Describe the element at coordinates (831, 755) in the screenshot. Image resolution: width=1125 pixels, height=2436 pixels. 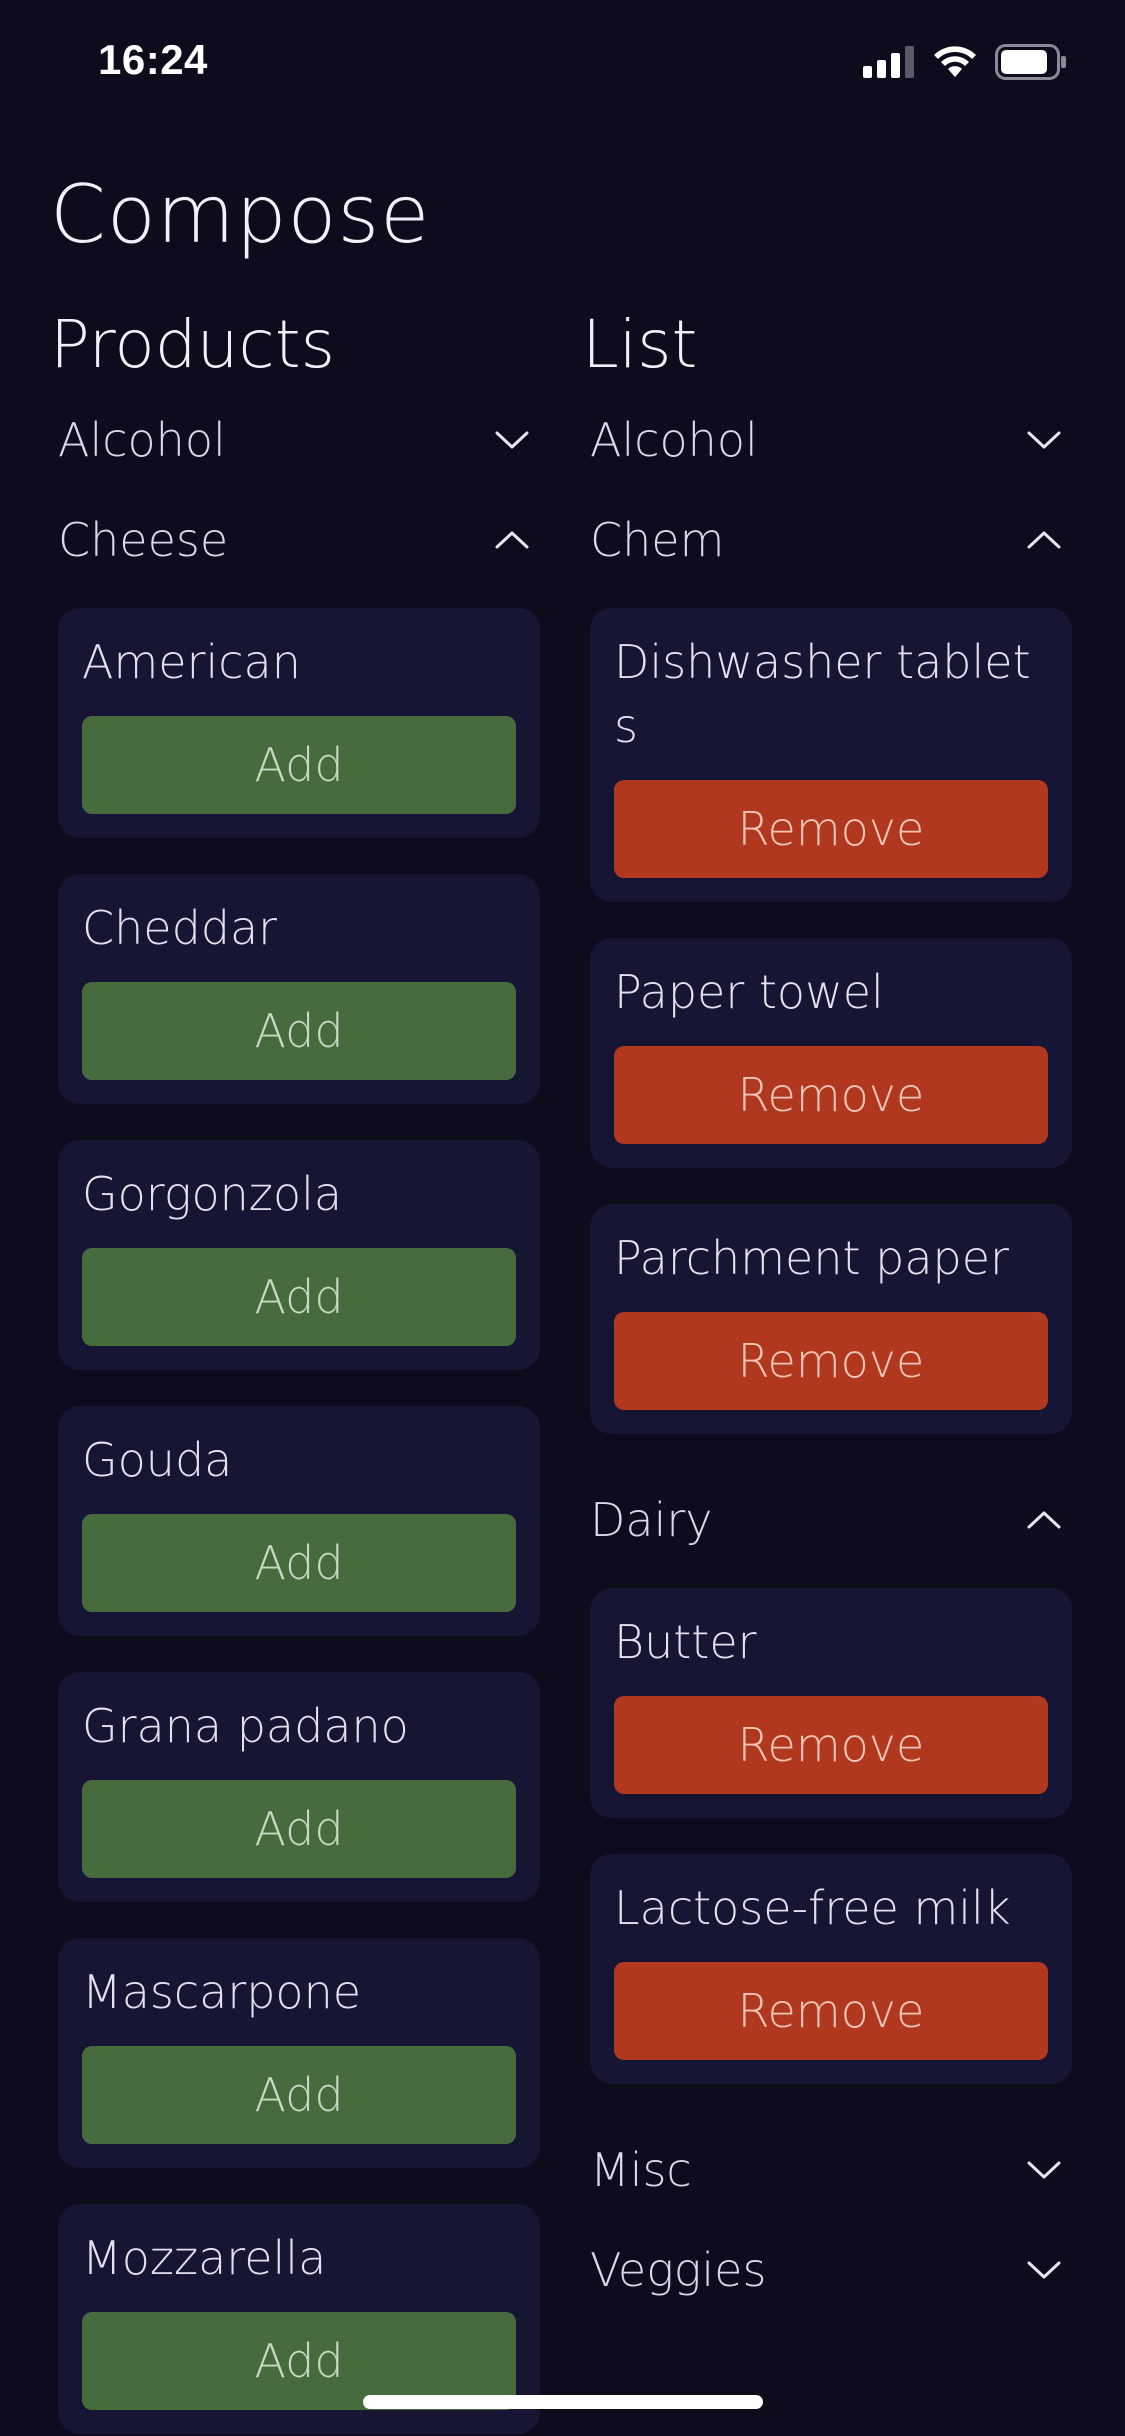
I see `list-card: Dishwasher tablets Remove` at that location.